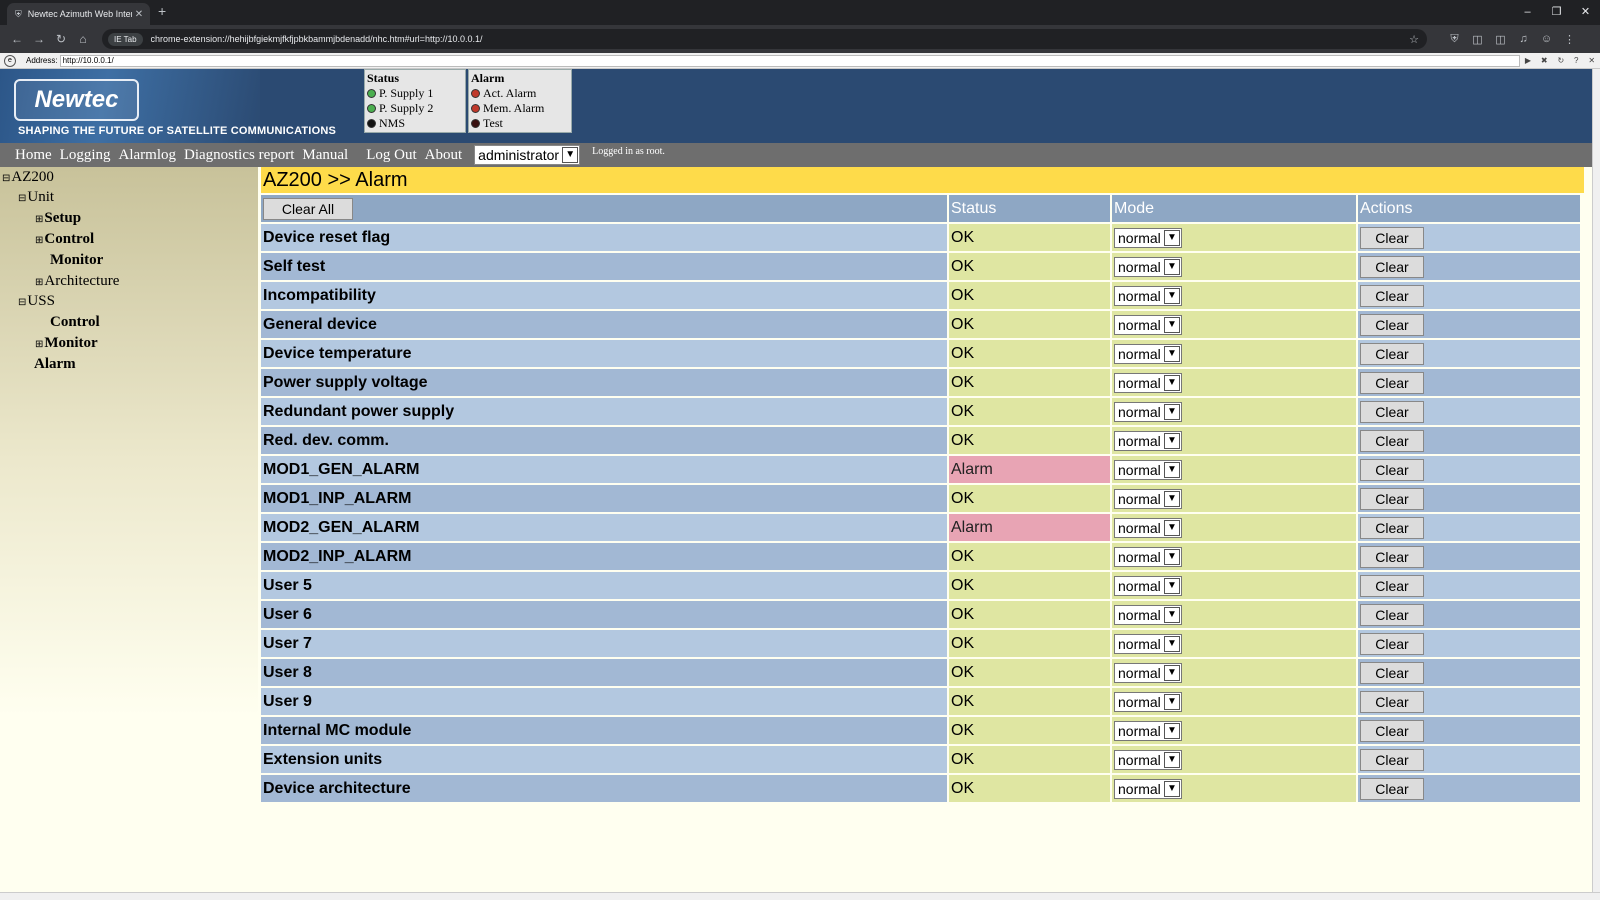 The width and height of the screenshot is (1600, 900). Describe the element at coordinates (36, 197) in the screenshot. I see `tree-item-unit: ⊟Unit` at that location.